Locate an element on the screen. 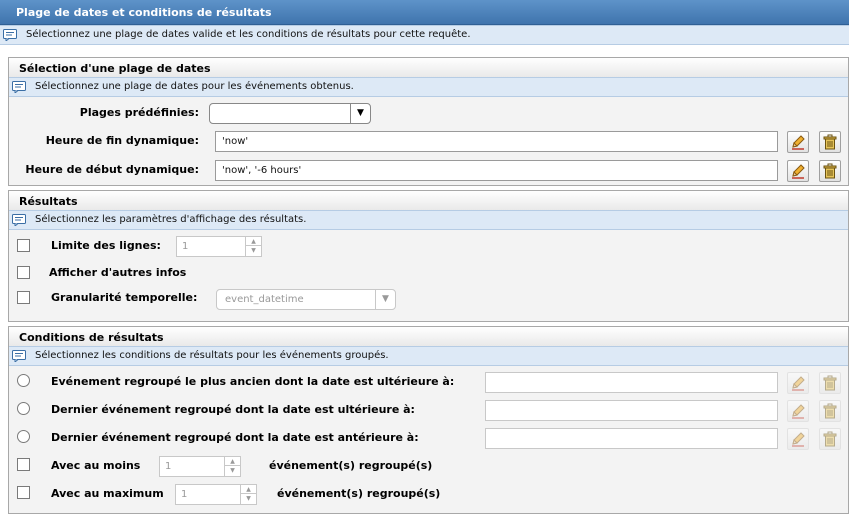  at-most-label: Avec au maximum is located at coordinates (107, 493).